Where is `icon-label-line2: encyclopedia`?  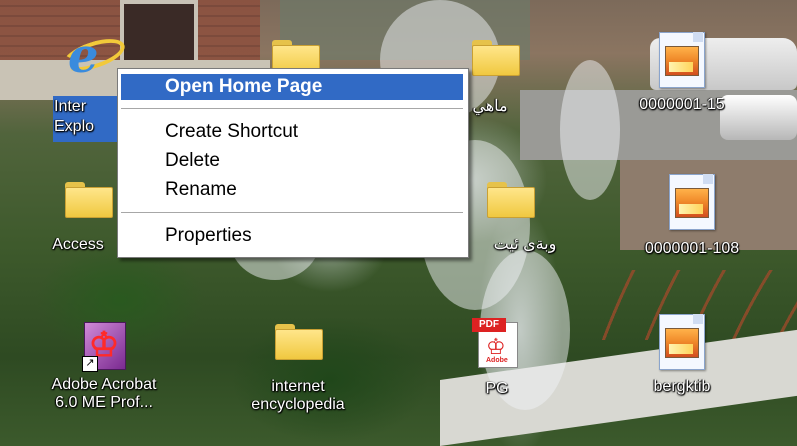 icon-label-line2: encyclopedia is located at coordinates (298, 404).